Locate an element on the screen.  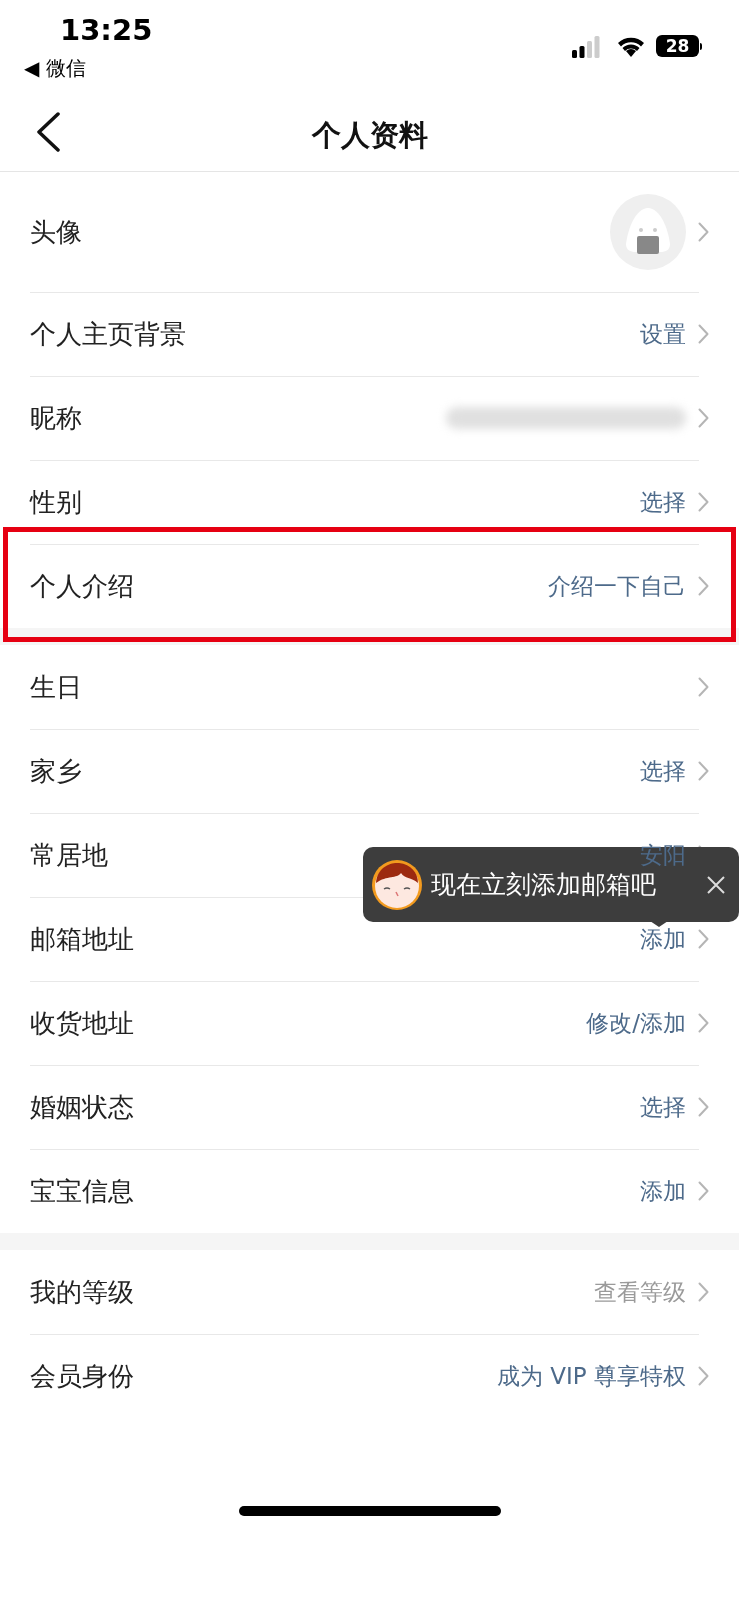
row-label: 会员身份 is located at coordinates (82, 1376).